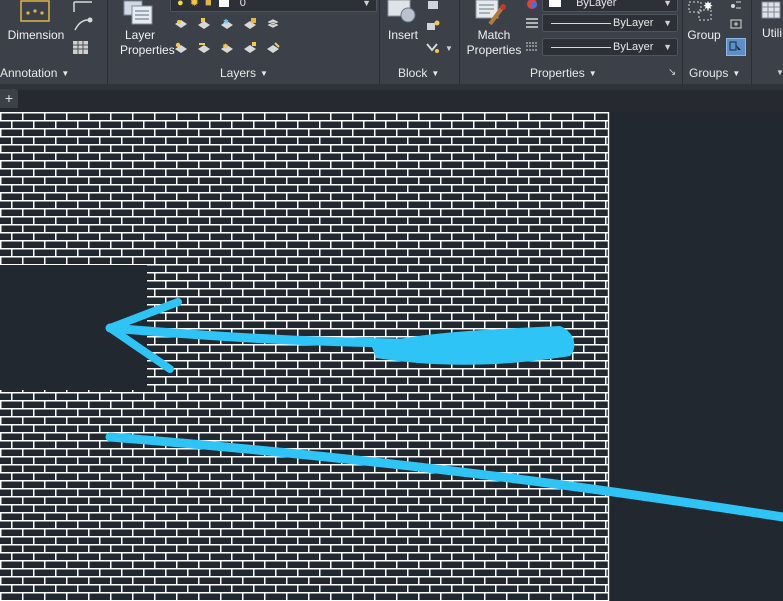  What do you see at coordinates (433, 26) in the screenshot?
I see `edit-block-icon` at bounding box center [433, 26].